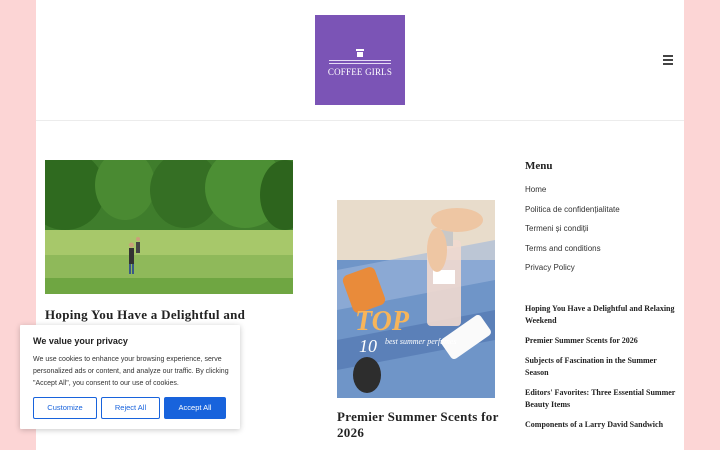 Image resolution: width=720 pixels, height=450 pixels. What do you see at coordinates (175, 315) in the screenshot?
I see `post-title: Hoping You Have a Delightful and` at bounding box center [175, 315].